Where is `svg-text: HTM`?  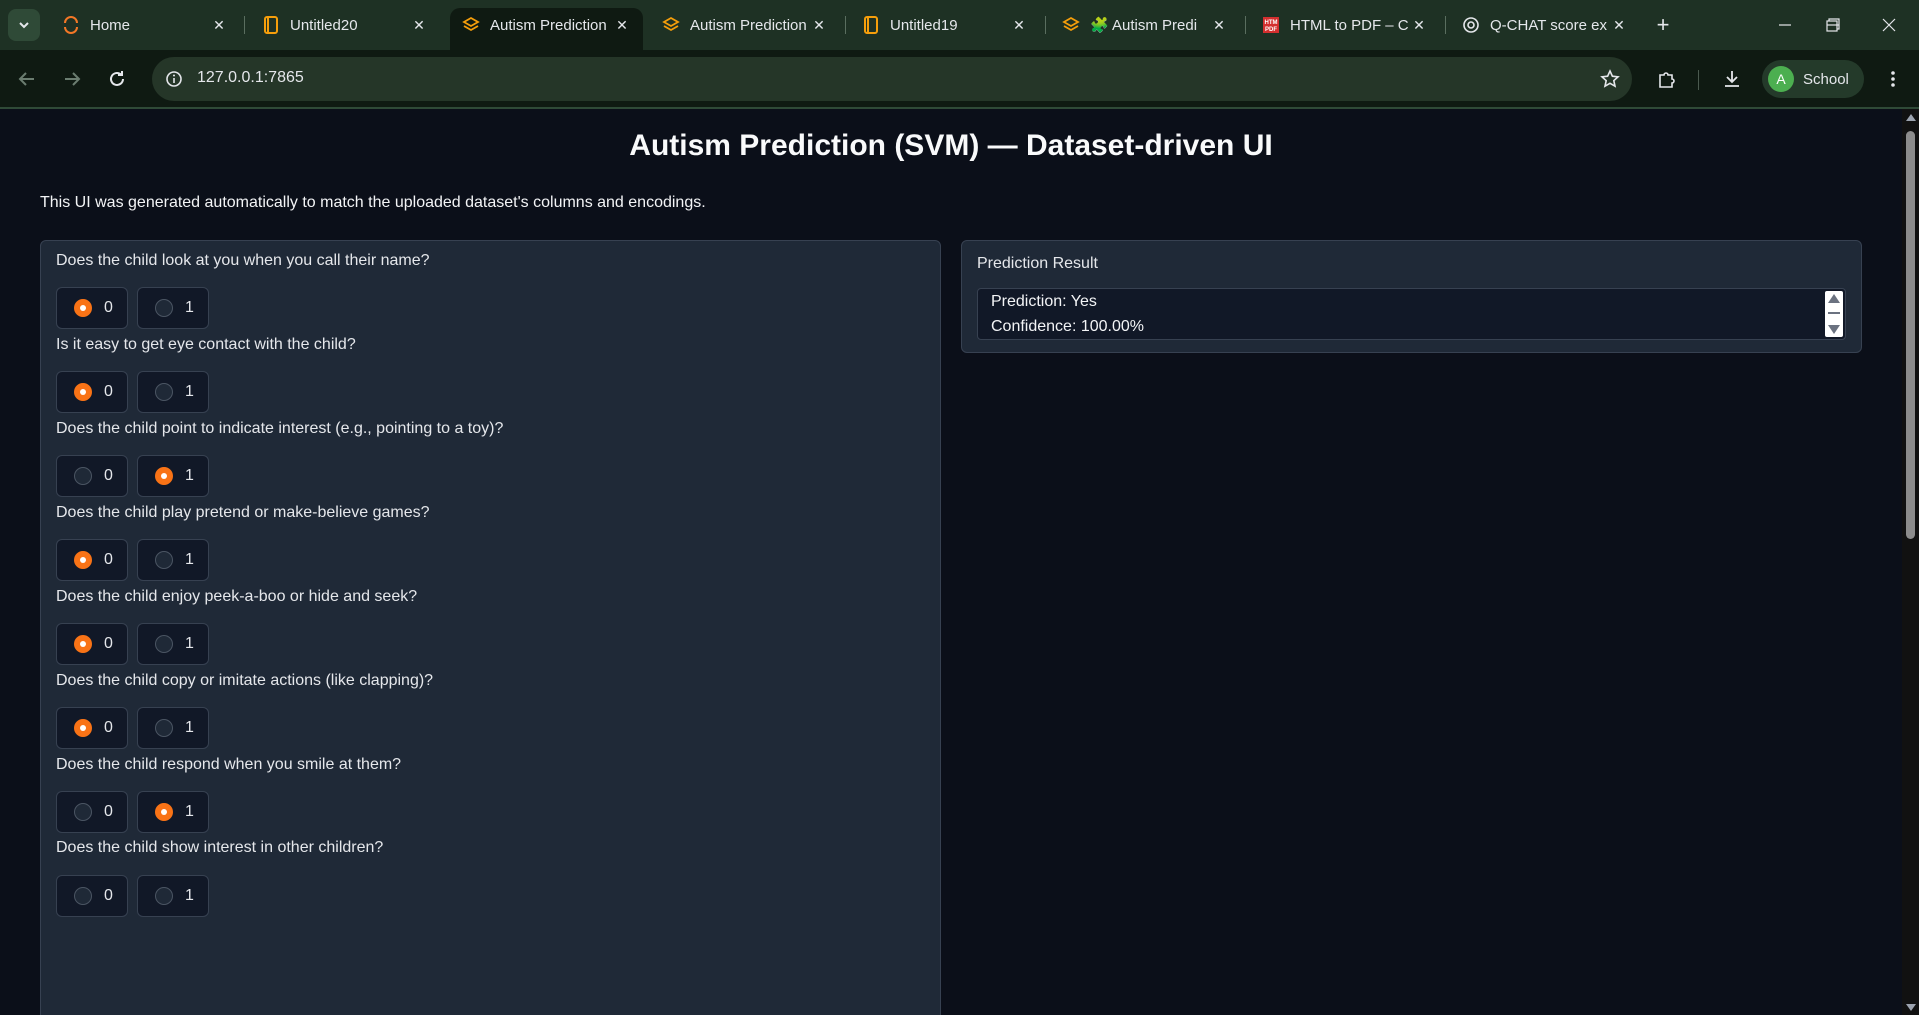
svg-text: HTM is located at coordinates (1271, 23).